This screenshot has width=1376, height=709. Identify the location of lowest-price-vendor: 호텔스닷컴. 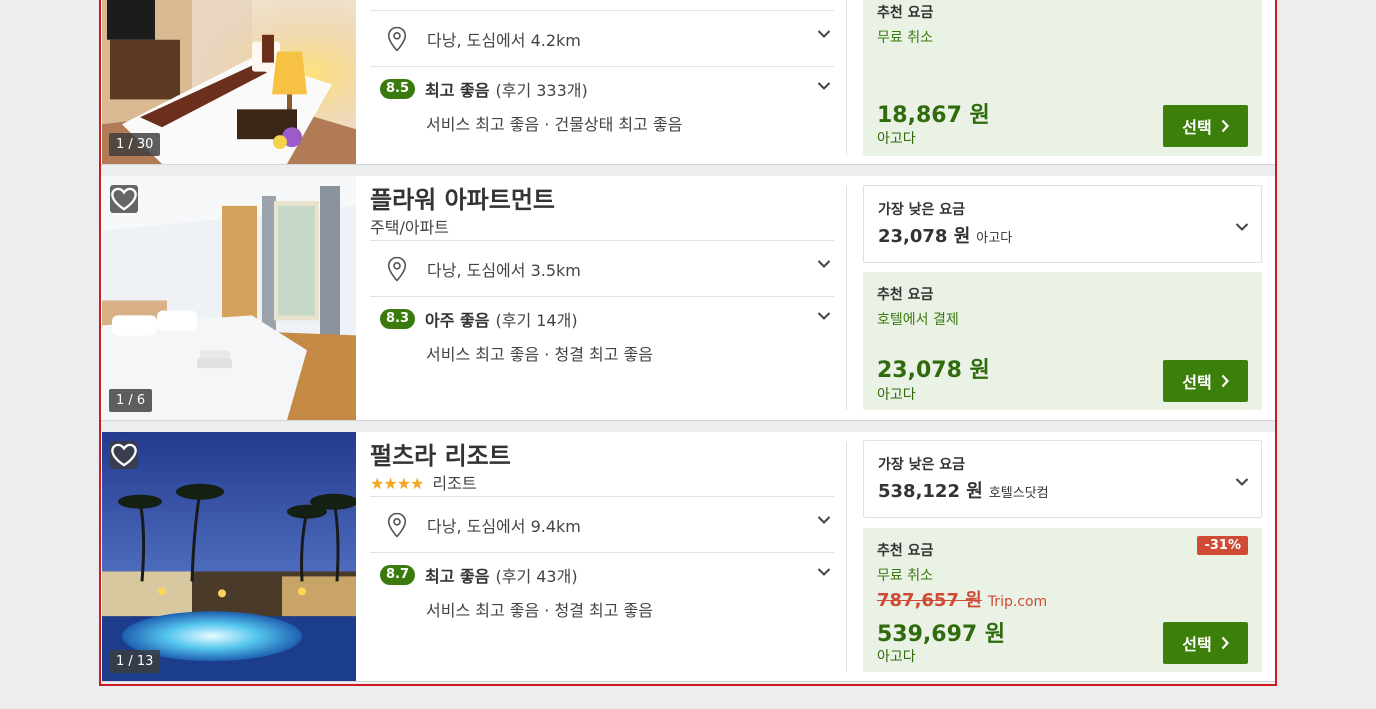
(1018, 493).